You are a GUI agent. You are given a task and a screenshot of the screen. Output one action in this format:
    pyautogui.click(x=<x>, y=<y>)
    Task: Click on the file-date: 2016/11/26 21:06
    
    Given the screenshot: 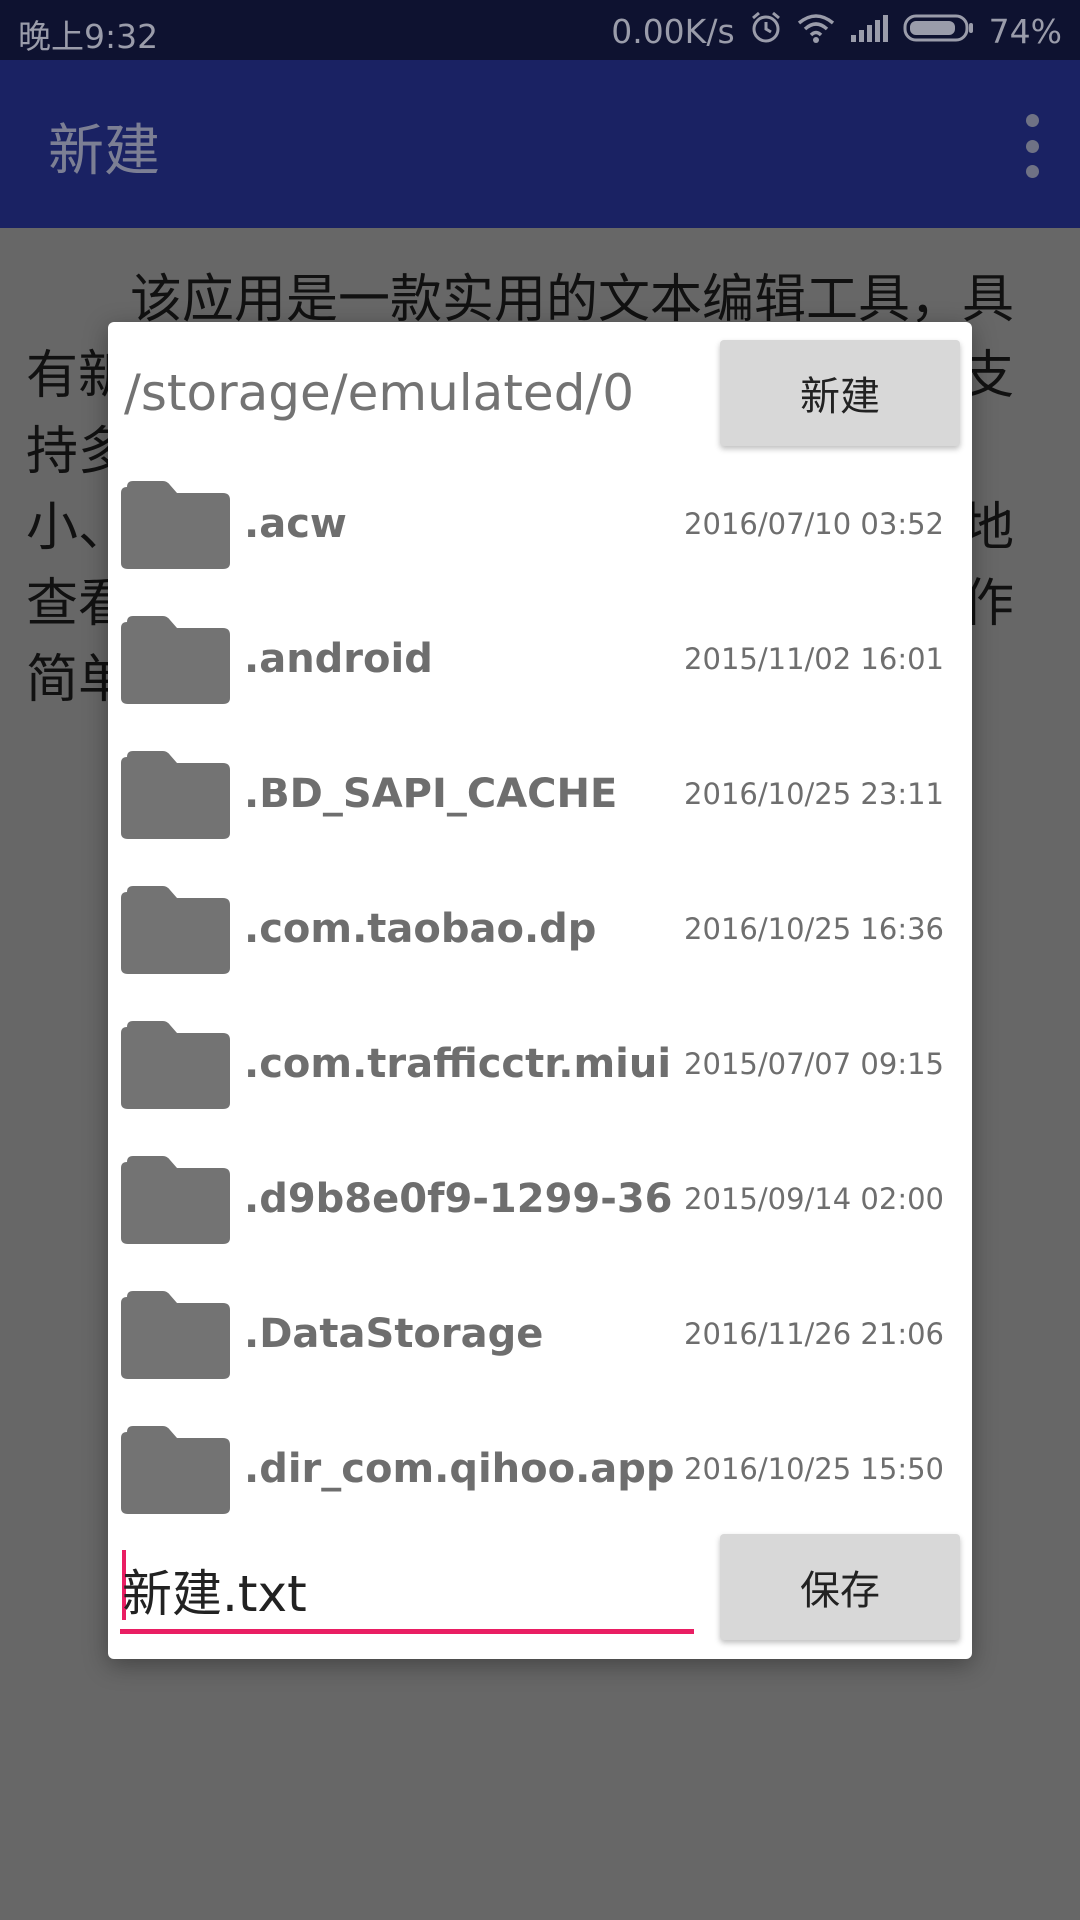 What is the action you would take?
    pyautogui.click(x=810, y=1334)
    